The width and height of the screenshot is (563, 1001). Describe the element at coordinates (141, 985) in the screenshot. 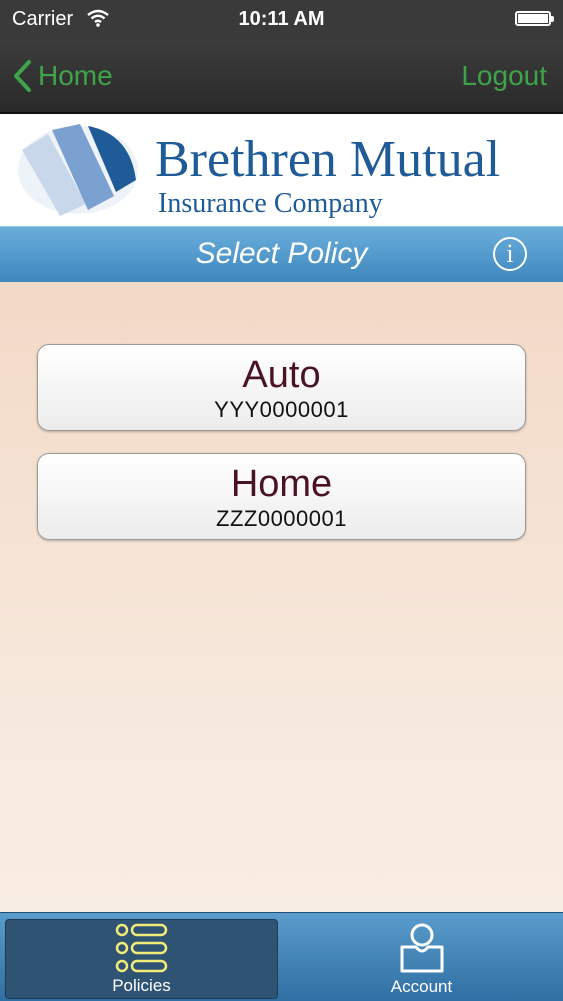

I see `tab-label: Policies` at that location.